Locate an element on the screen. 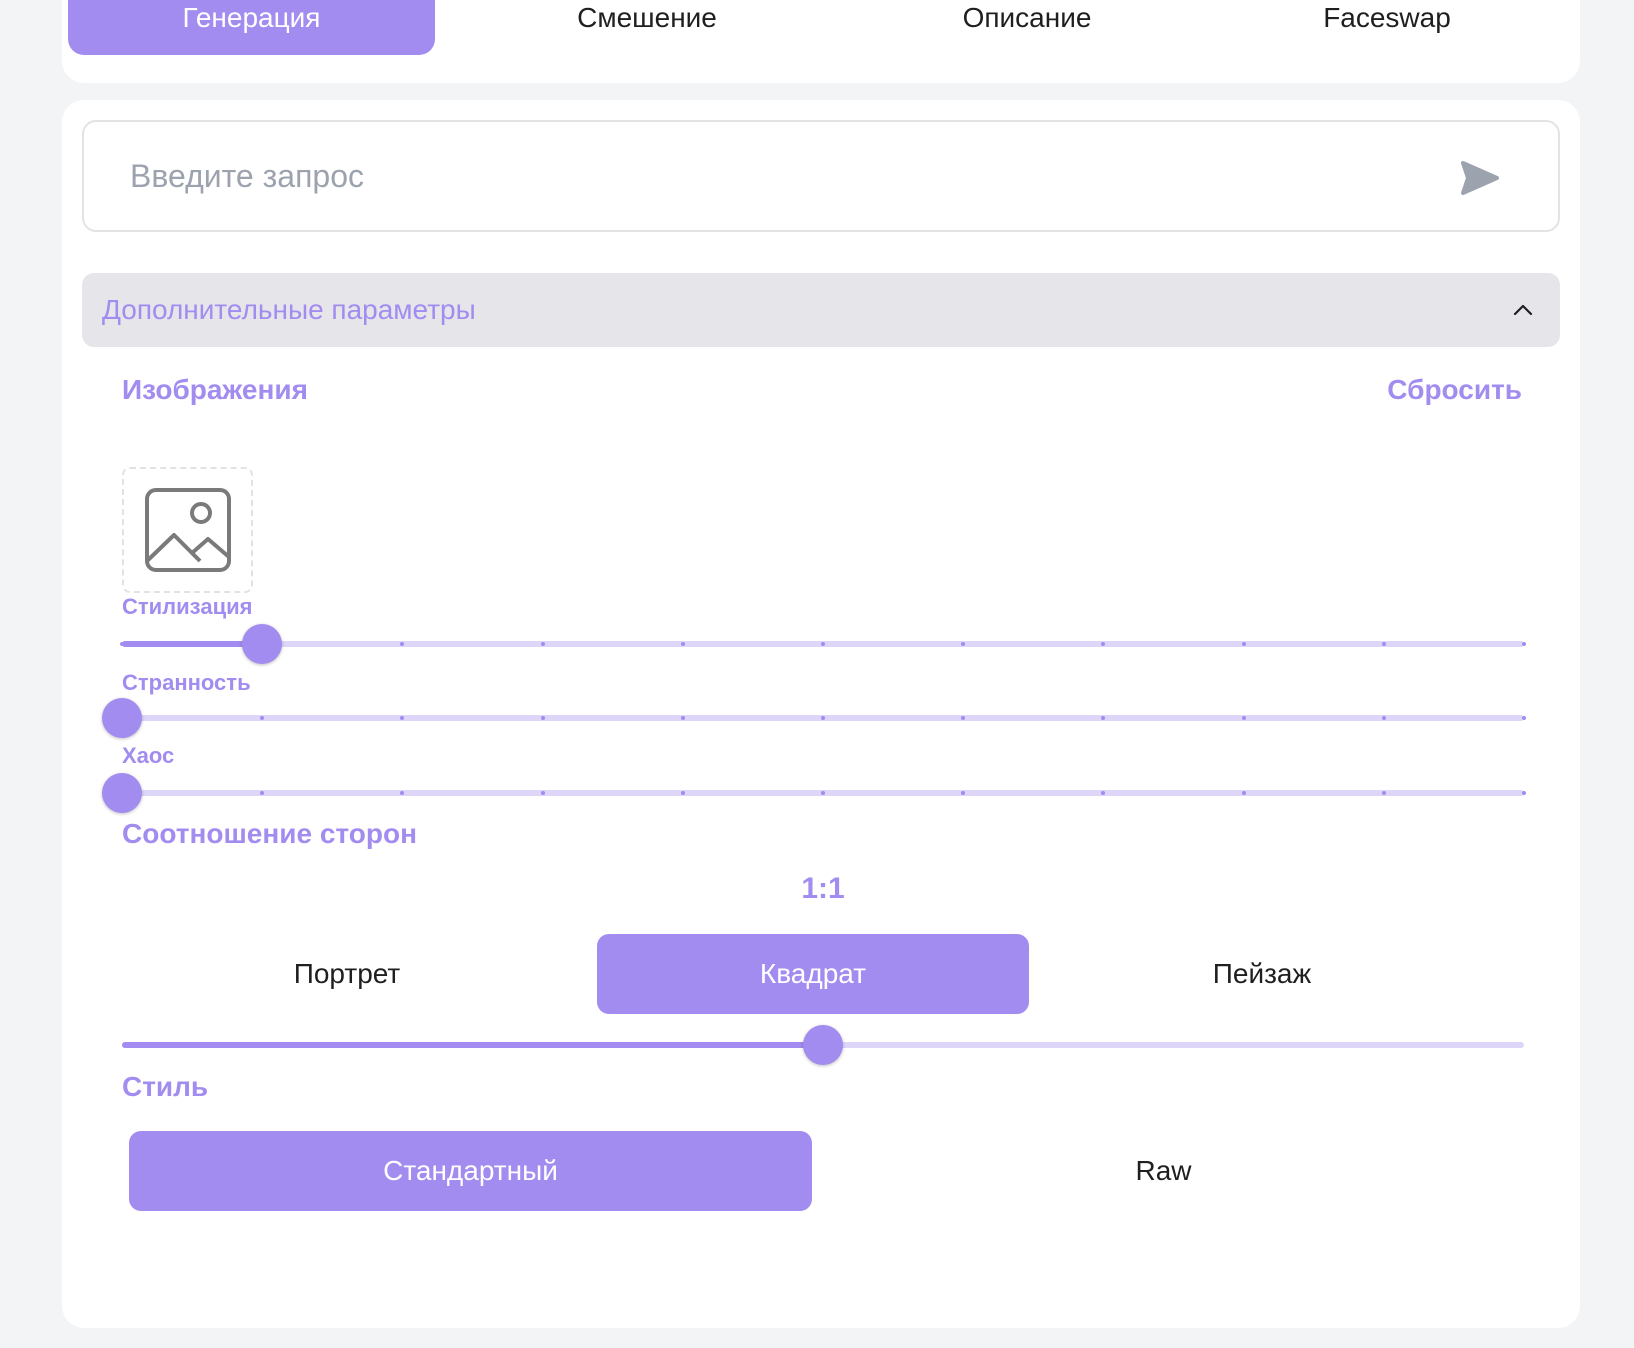 The image size is (1634, 1348). aspect-square-button: Квадрат is located at coordinates (813, 974).